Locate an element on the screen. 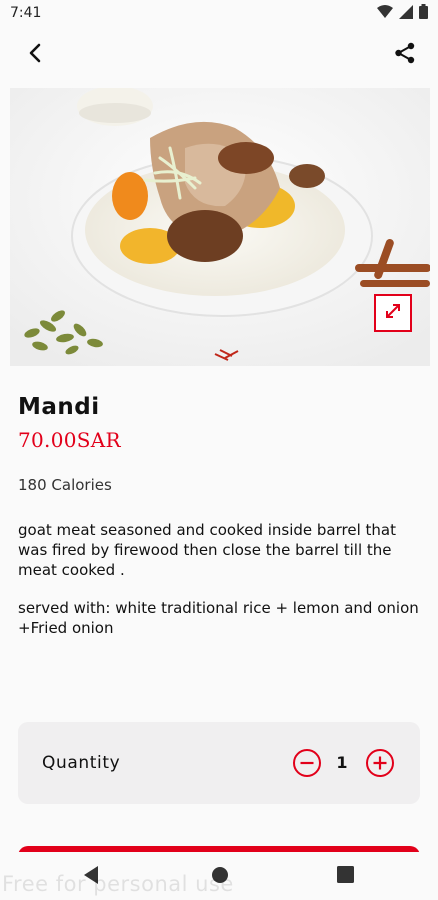  share-icon is located at coordinates (405, 55).